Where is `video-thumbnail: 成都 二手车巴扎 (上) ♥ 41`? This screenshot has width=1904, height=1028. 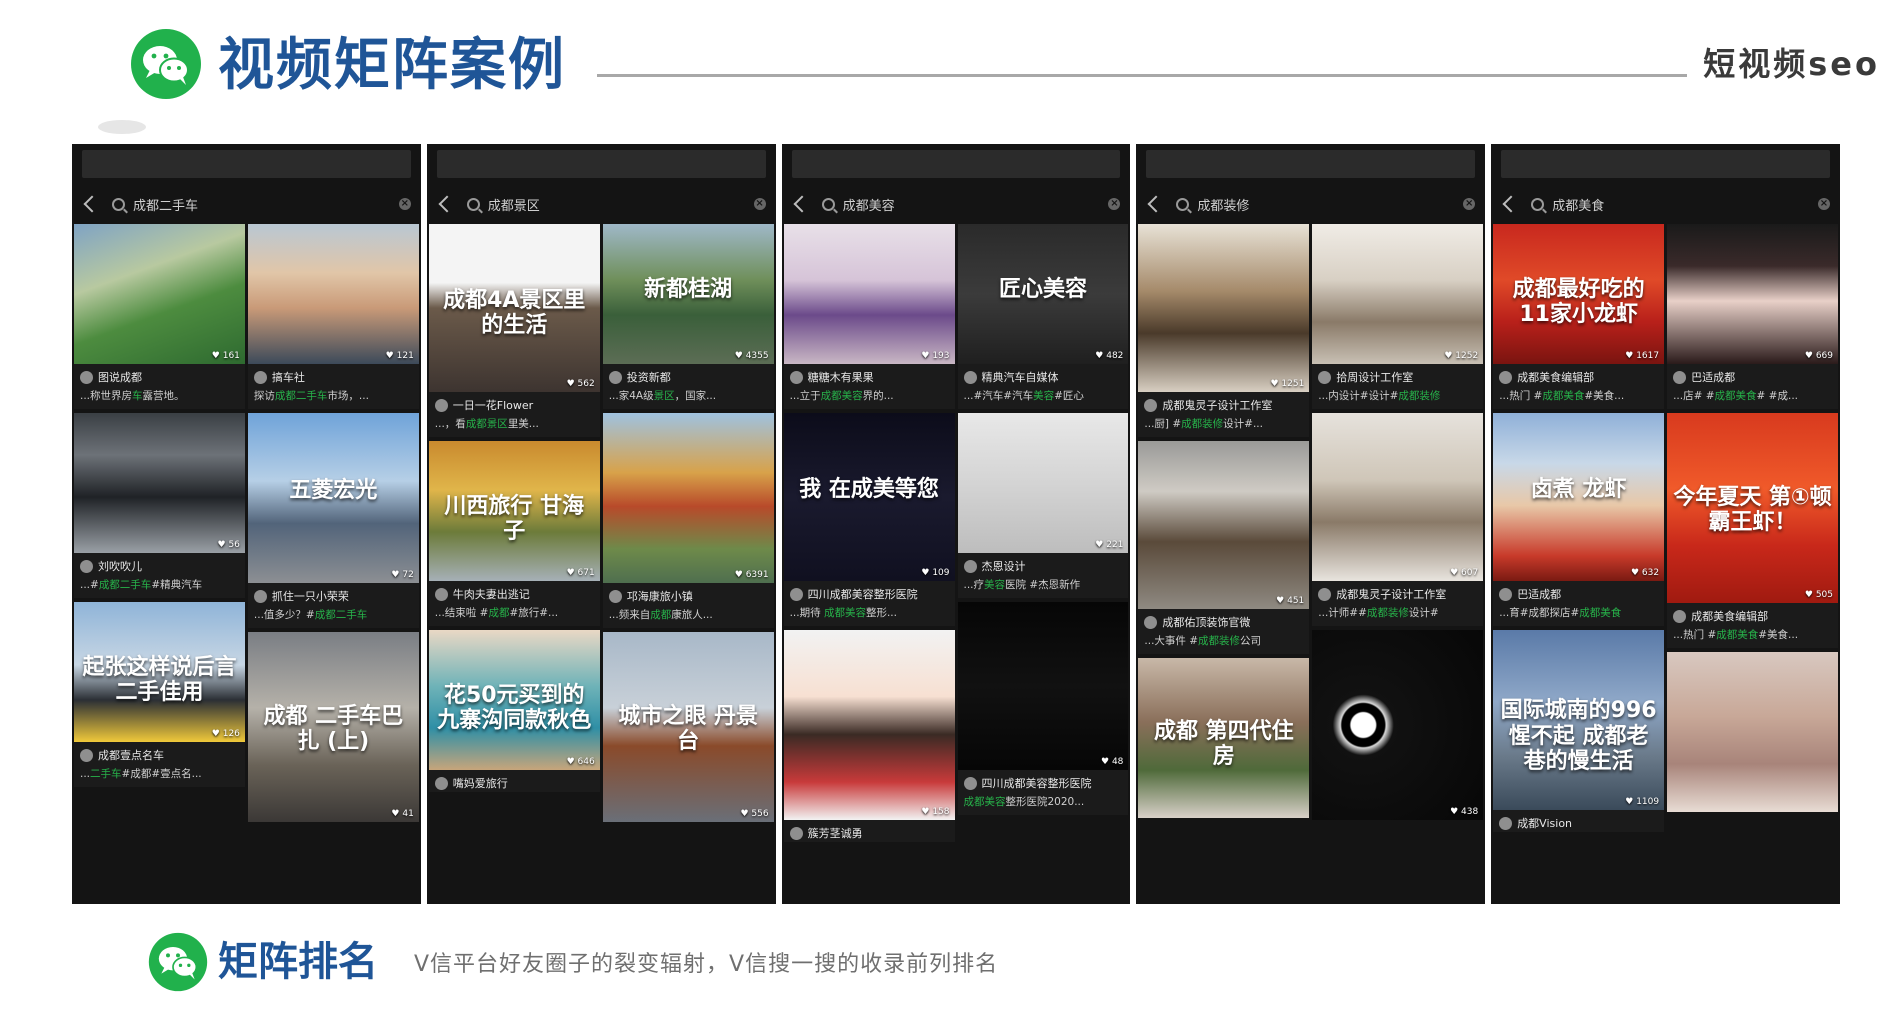 video-thumbnail: 成都 二手车巴扎 (上) ♥ 41 is located at coordinates (333, 727).